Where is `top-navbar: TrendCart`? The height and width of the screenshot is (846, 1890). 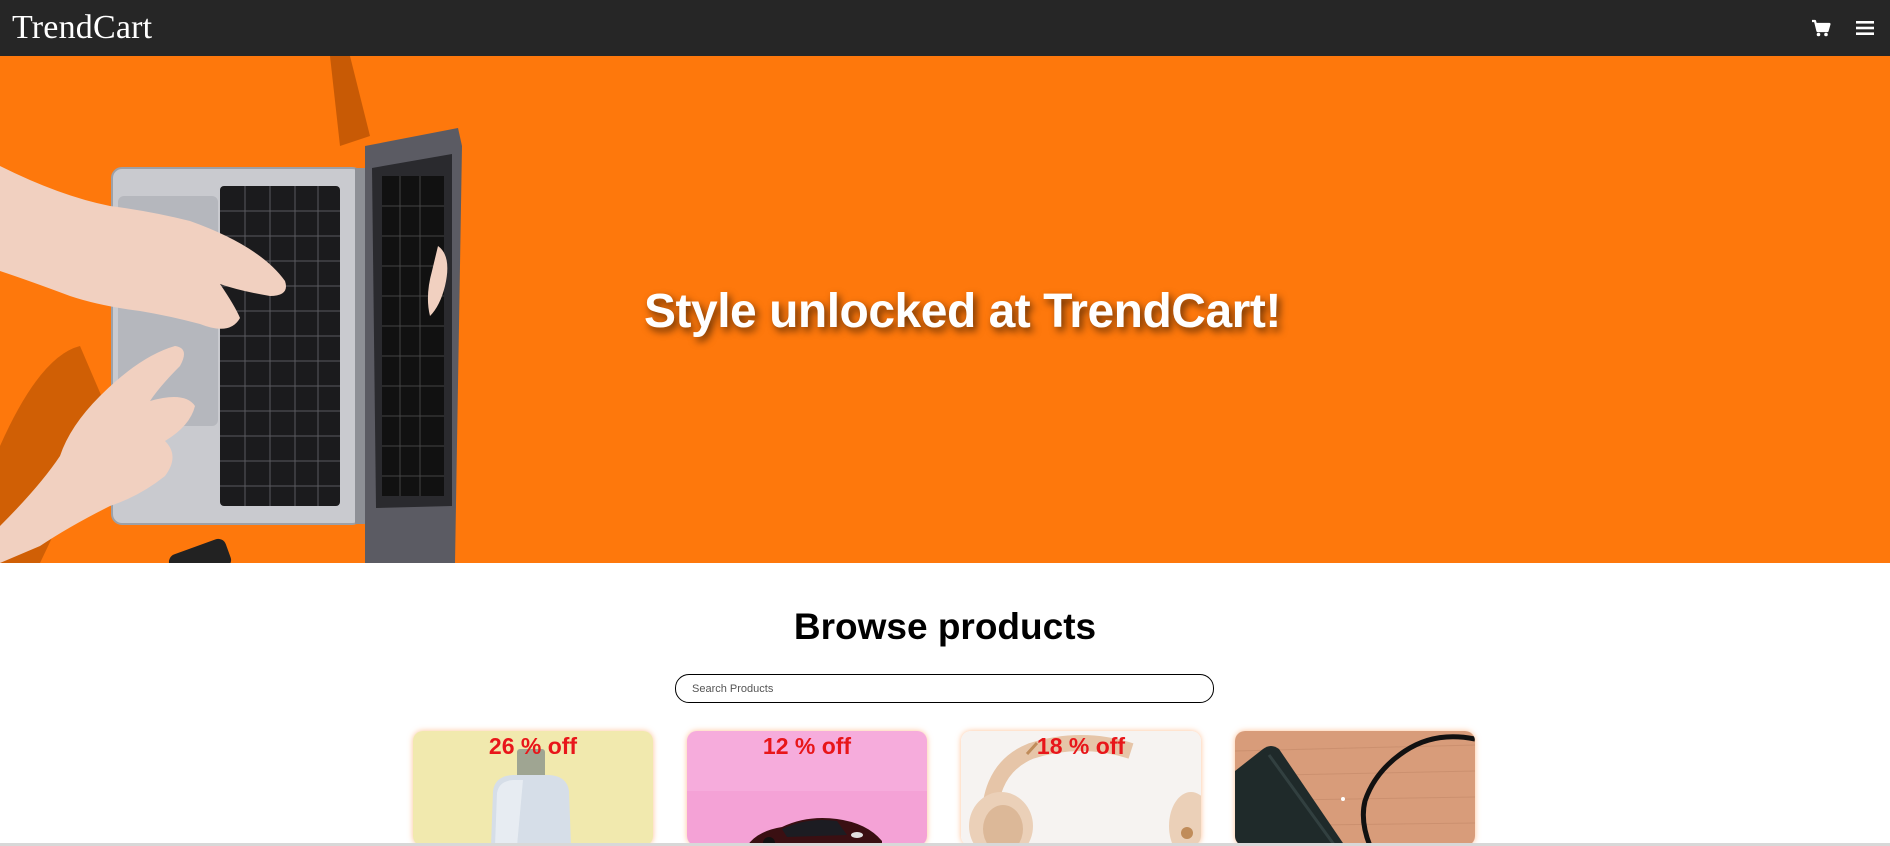
top-navbar: TrendCart is located at coordinates (945, 28).